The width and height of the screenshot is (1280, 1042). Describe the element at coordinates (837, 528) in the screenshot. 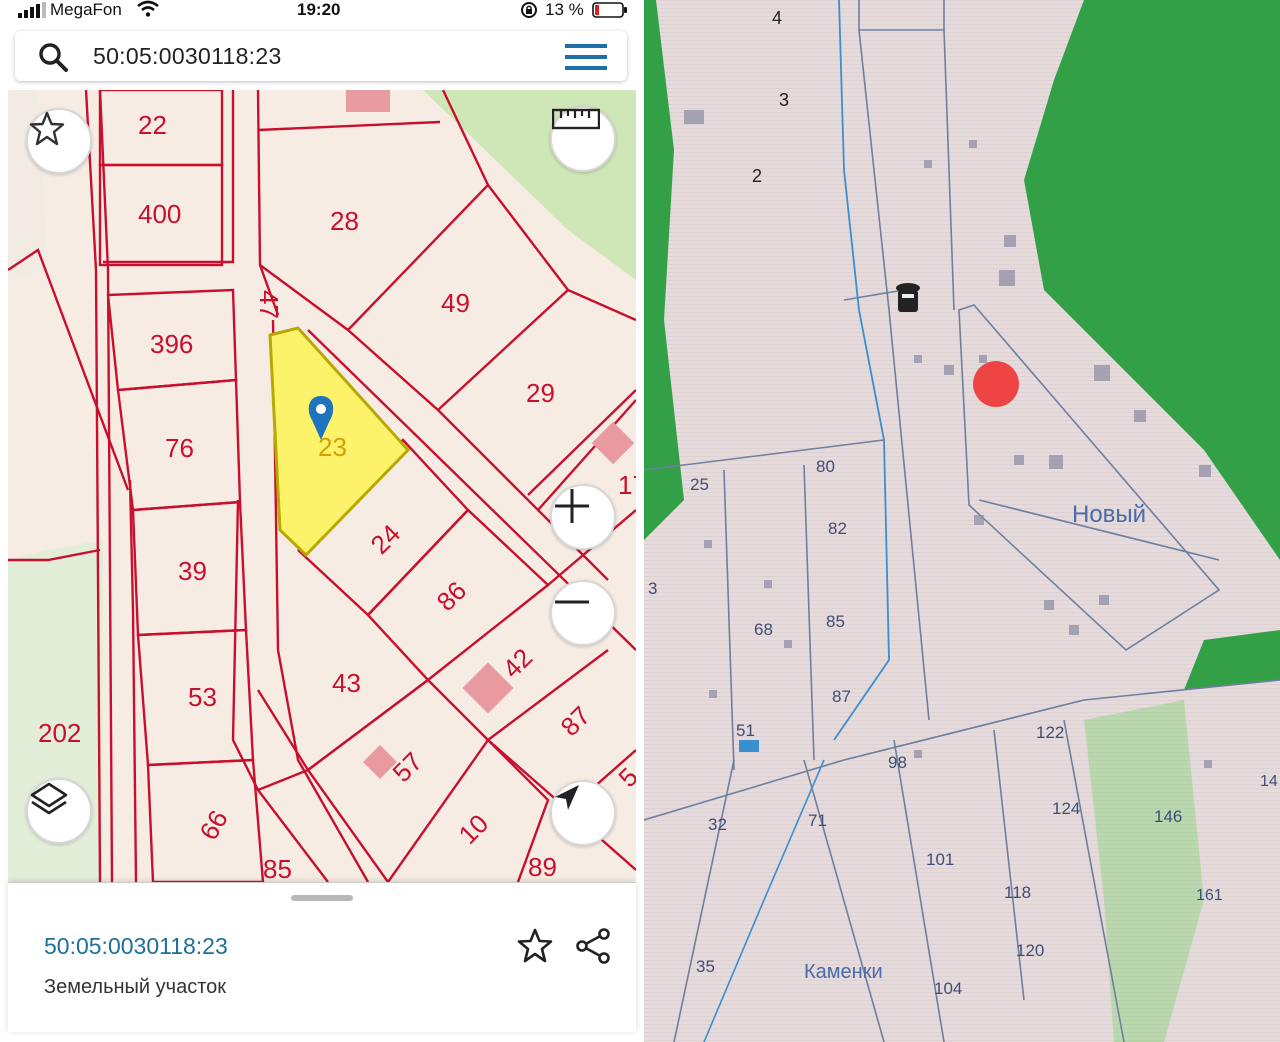

I see `map-label: 82` at that location.